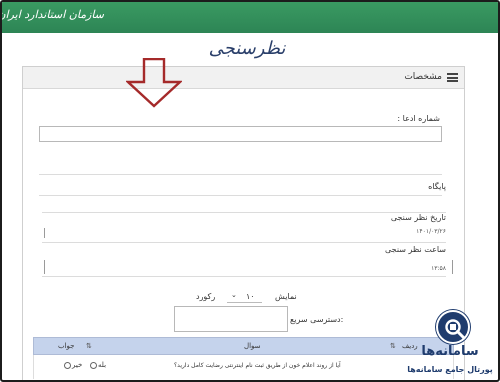  Describe the element at coordinates (77, 365) in the screenshot. I see `answer-no-label: خیر` at that location.